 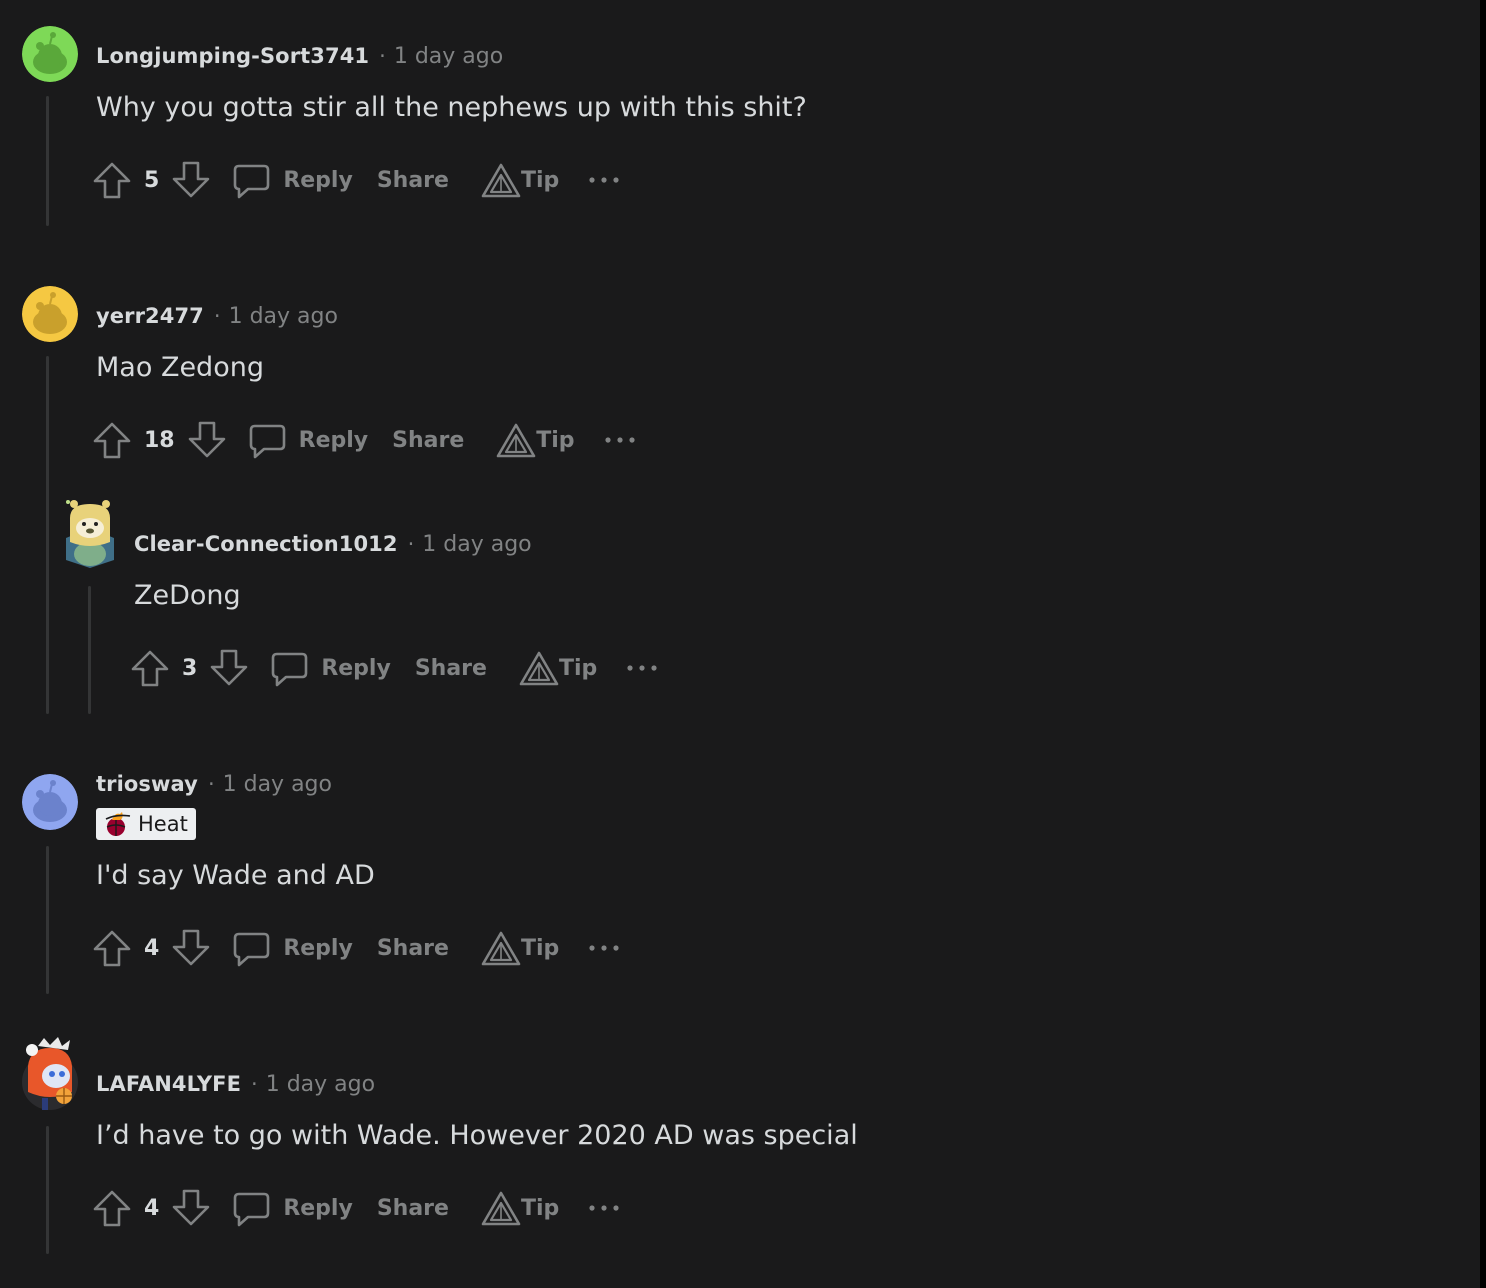 I want to click on flair-label: Heat, so click(x=163, y=824).